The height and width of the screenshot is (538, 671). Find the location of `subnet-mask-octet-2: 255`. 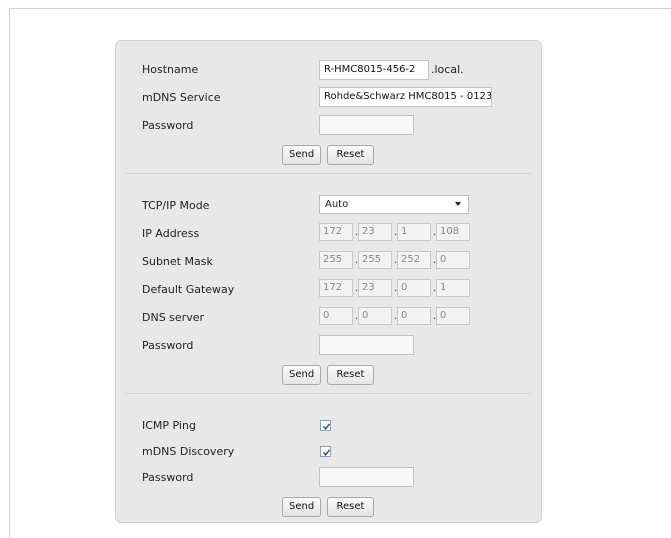

subnet-mask-octet-2: 255 is located at coordinates (375, 260).